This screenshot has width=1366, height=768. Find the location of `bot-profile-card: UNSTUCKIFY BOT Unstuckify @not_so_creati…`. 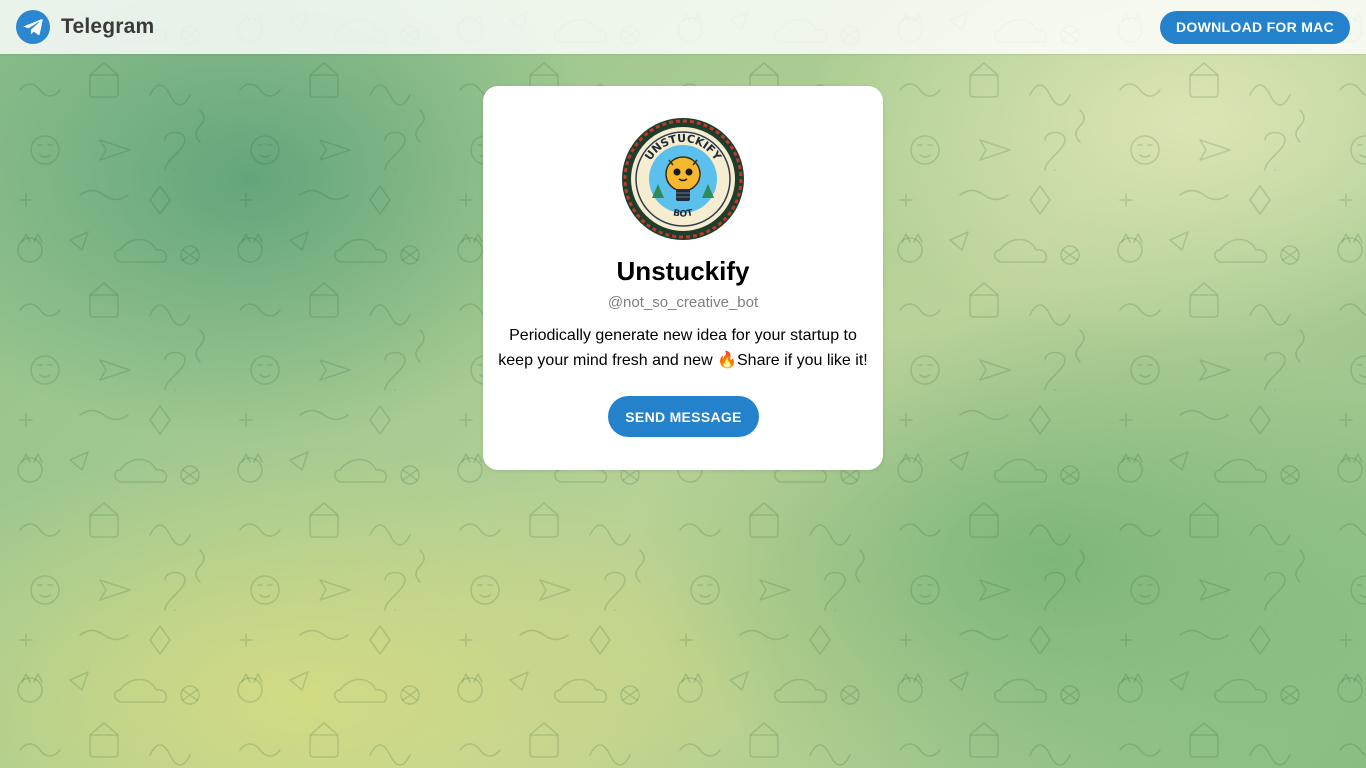

bot-profile-card: UNSTUCKIFY BOT Unstuckify @not_so_creati… is located at coordinates (683, 278).